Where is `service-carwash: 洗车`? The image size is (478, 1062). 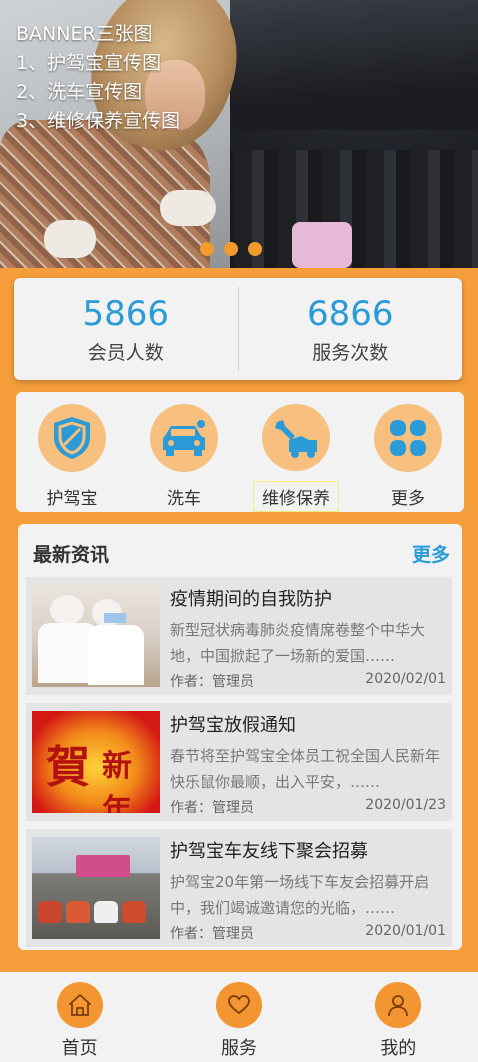 service-carwash: 洗车 is located at coordinates (184, 452).